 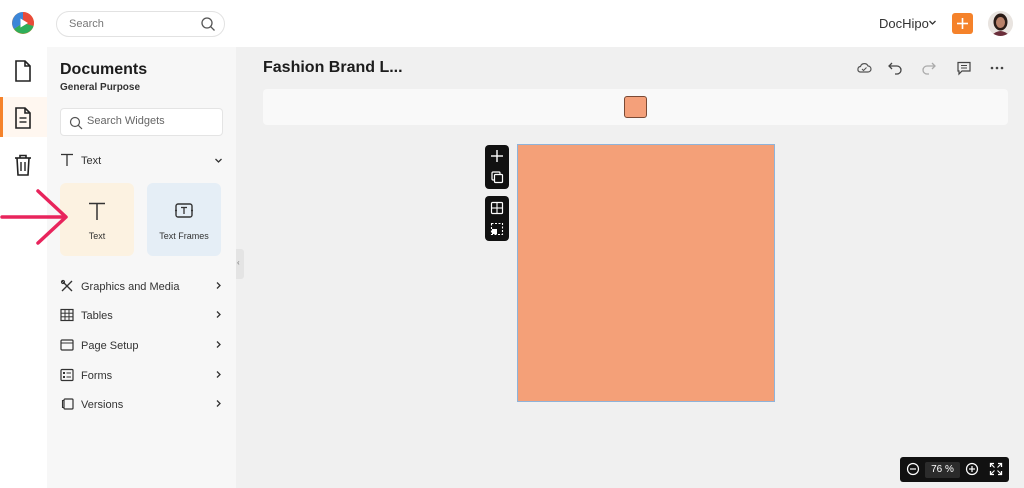 I want to click on select-area-icon, so click(x=497, y=229).